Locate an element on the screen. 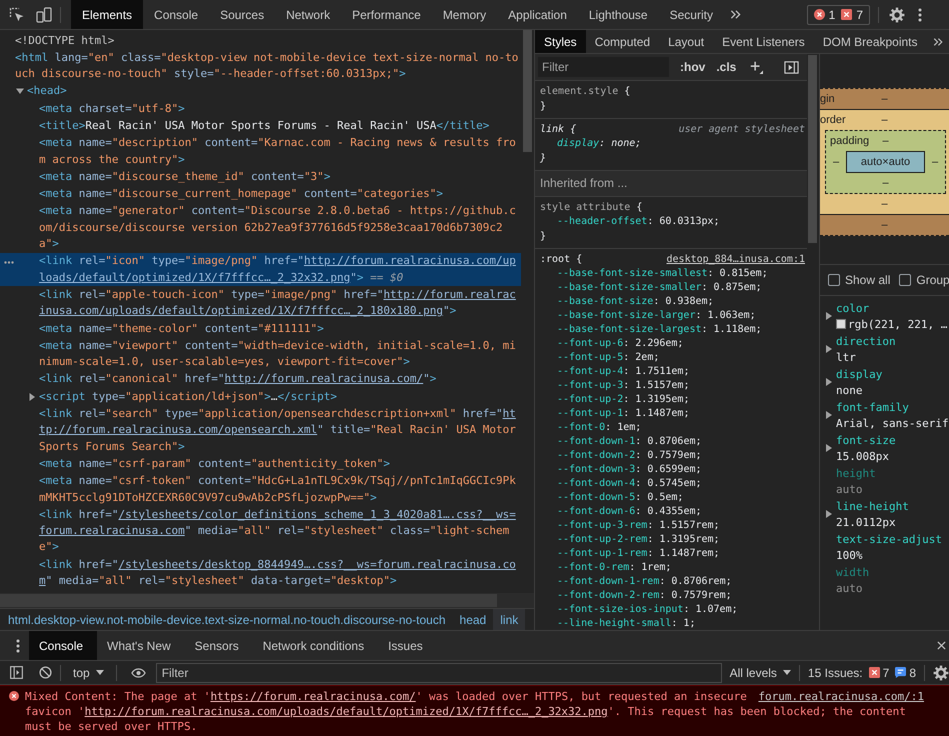  drawer-tab: What's New is located at coordinates (141, 645).